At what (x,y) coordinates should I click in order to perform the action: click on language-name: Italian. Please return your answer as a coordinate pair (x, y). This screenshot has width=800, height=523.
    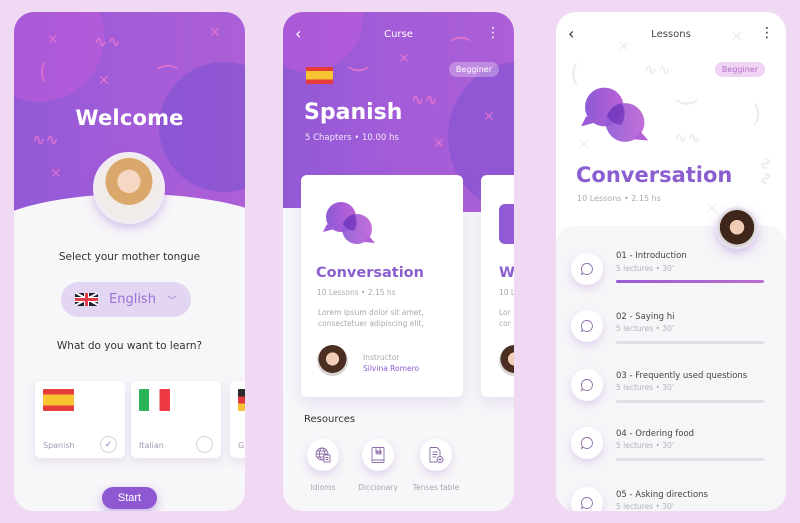
    Looking at the image, I should click on (151, 445).